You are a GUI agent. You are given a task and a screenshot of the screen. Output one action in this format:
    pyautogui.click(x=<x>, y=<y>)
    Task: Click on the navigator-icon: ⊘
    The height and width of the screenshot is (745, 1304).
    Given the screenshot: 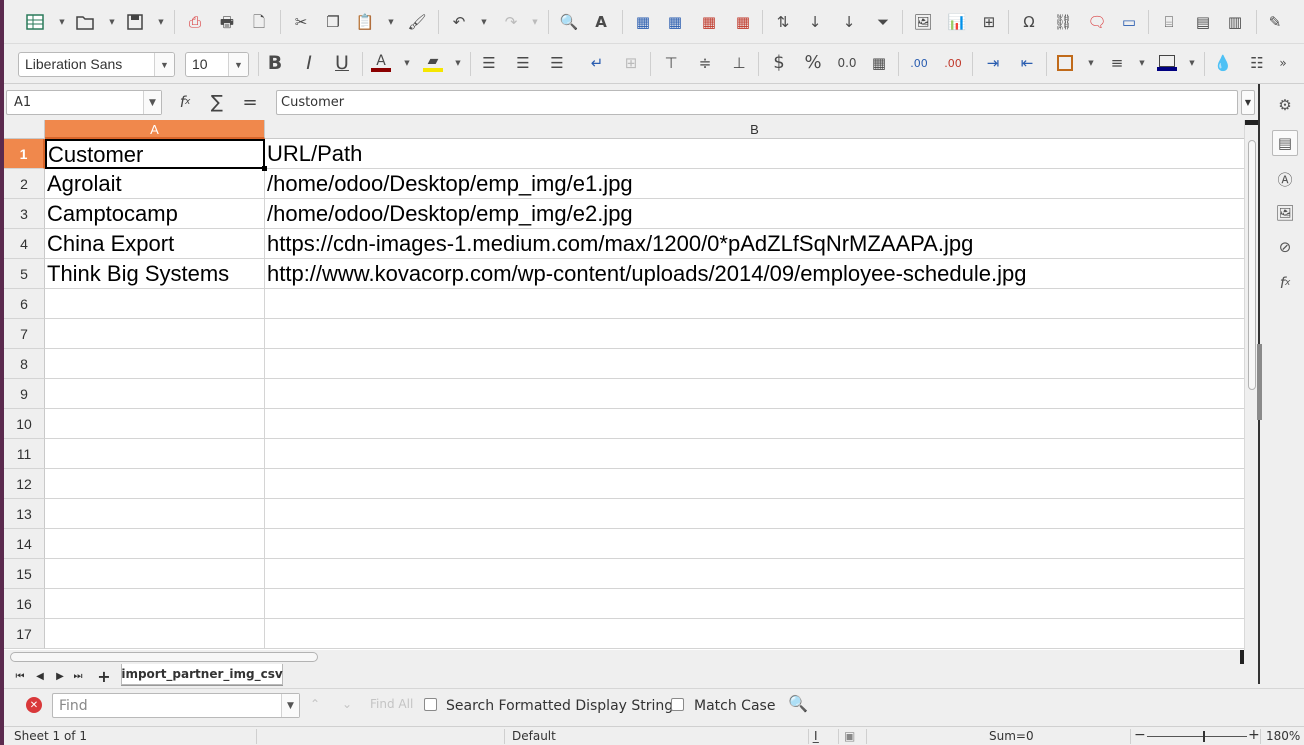 What is the action you would take?
    pyautogui.click(x=1285, y=247)
    